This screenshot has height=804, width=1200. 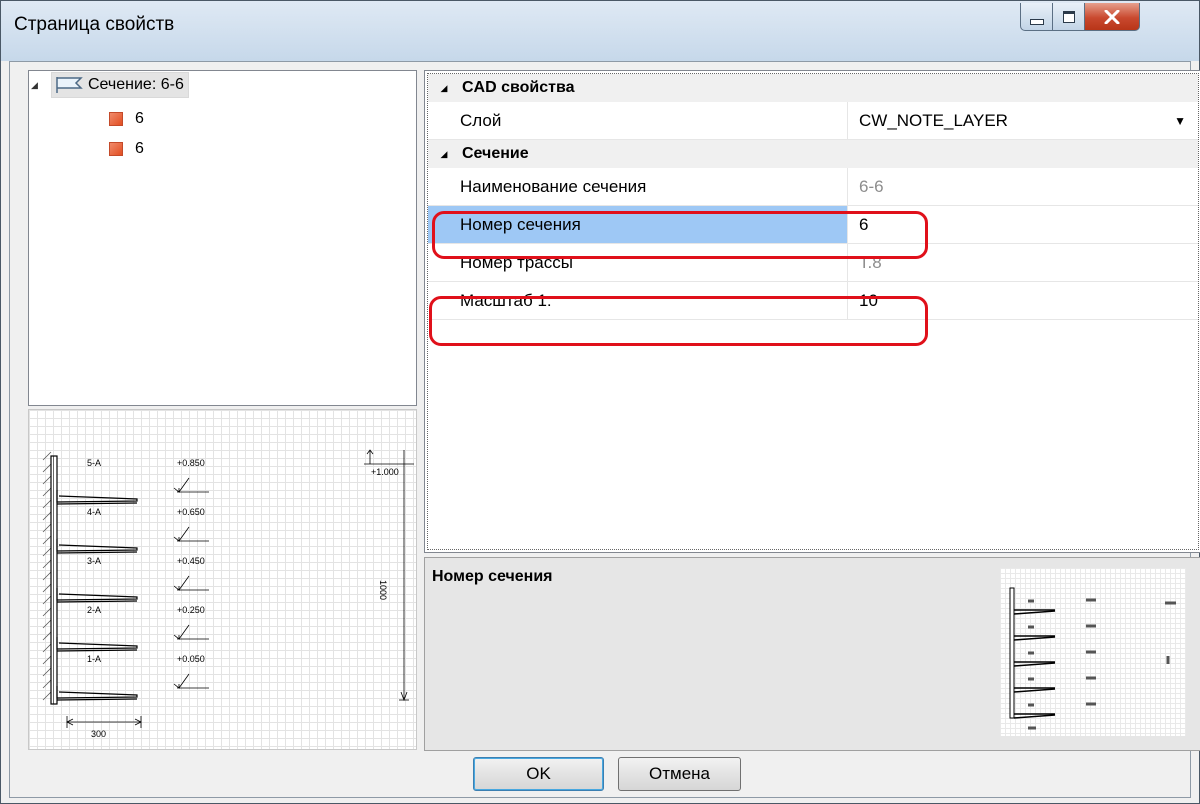 What do you see at coordinates (495, 153) in the screenshot?
I see `category-label: Сечение` at bounding box center [495, 153].